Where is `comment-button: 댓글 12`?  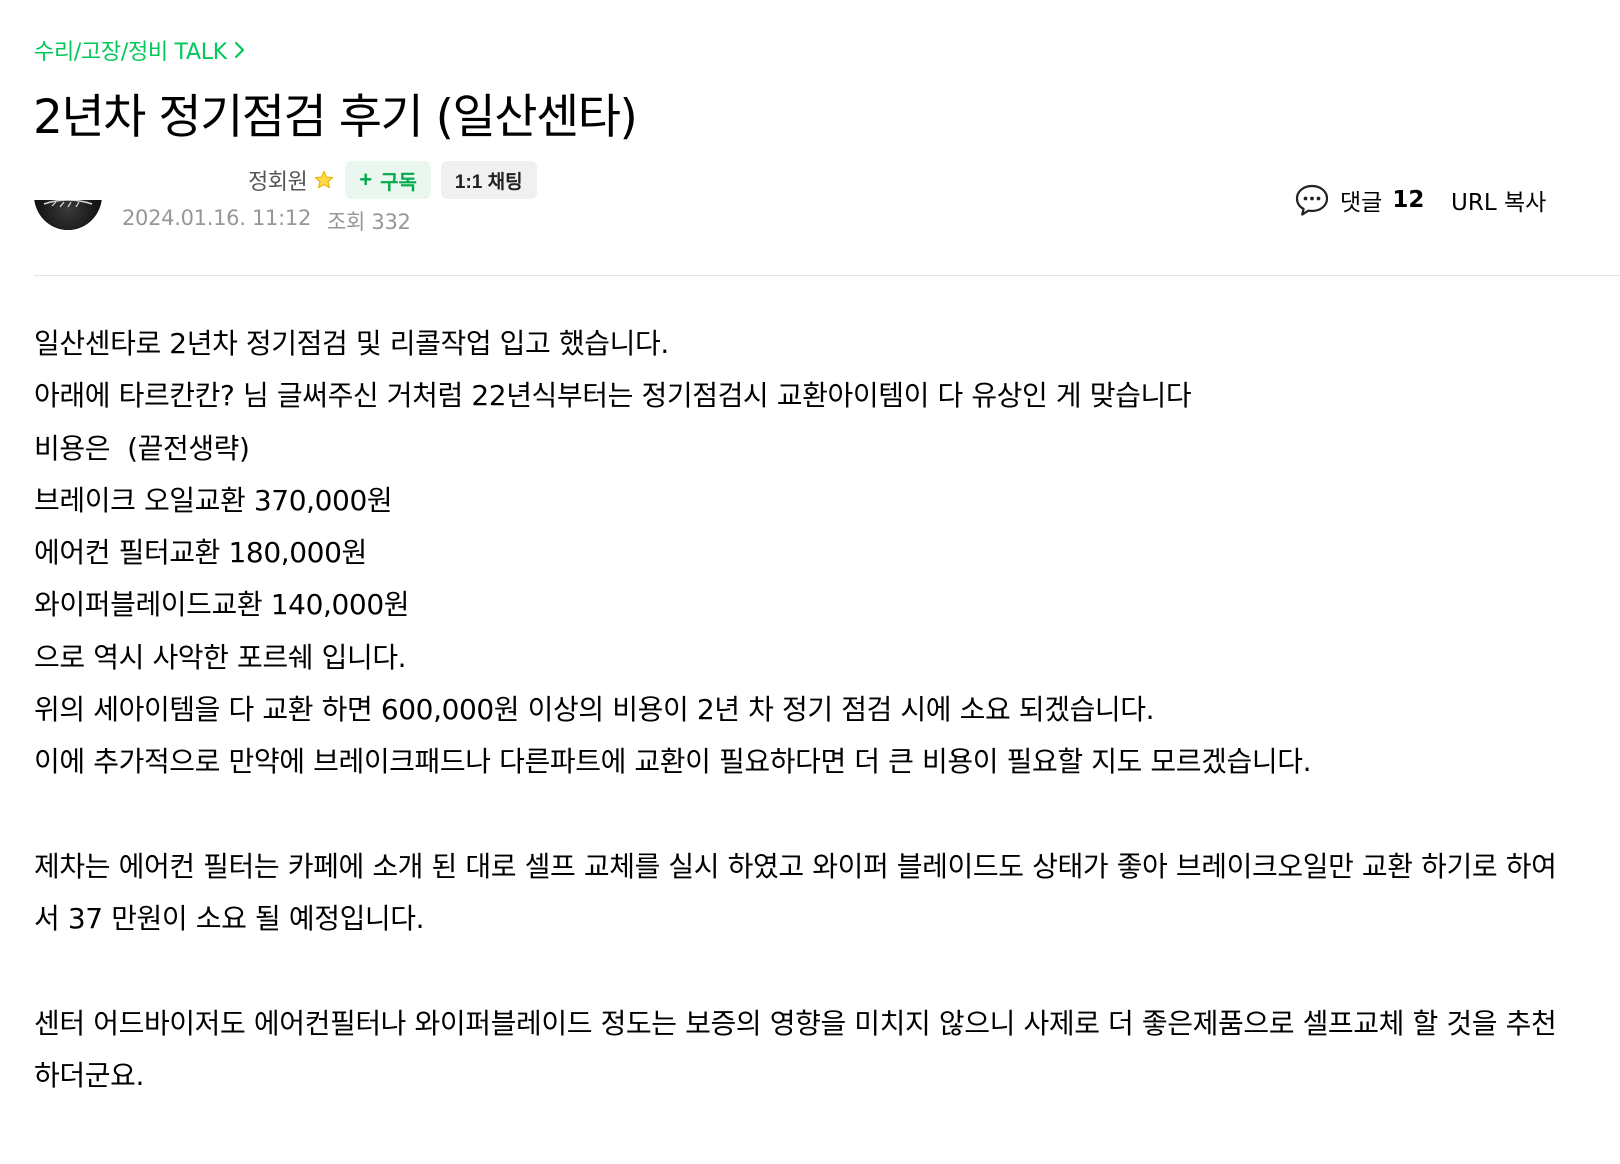
comment-button: 댓글 12 is located at coordinates (1359, 200).